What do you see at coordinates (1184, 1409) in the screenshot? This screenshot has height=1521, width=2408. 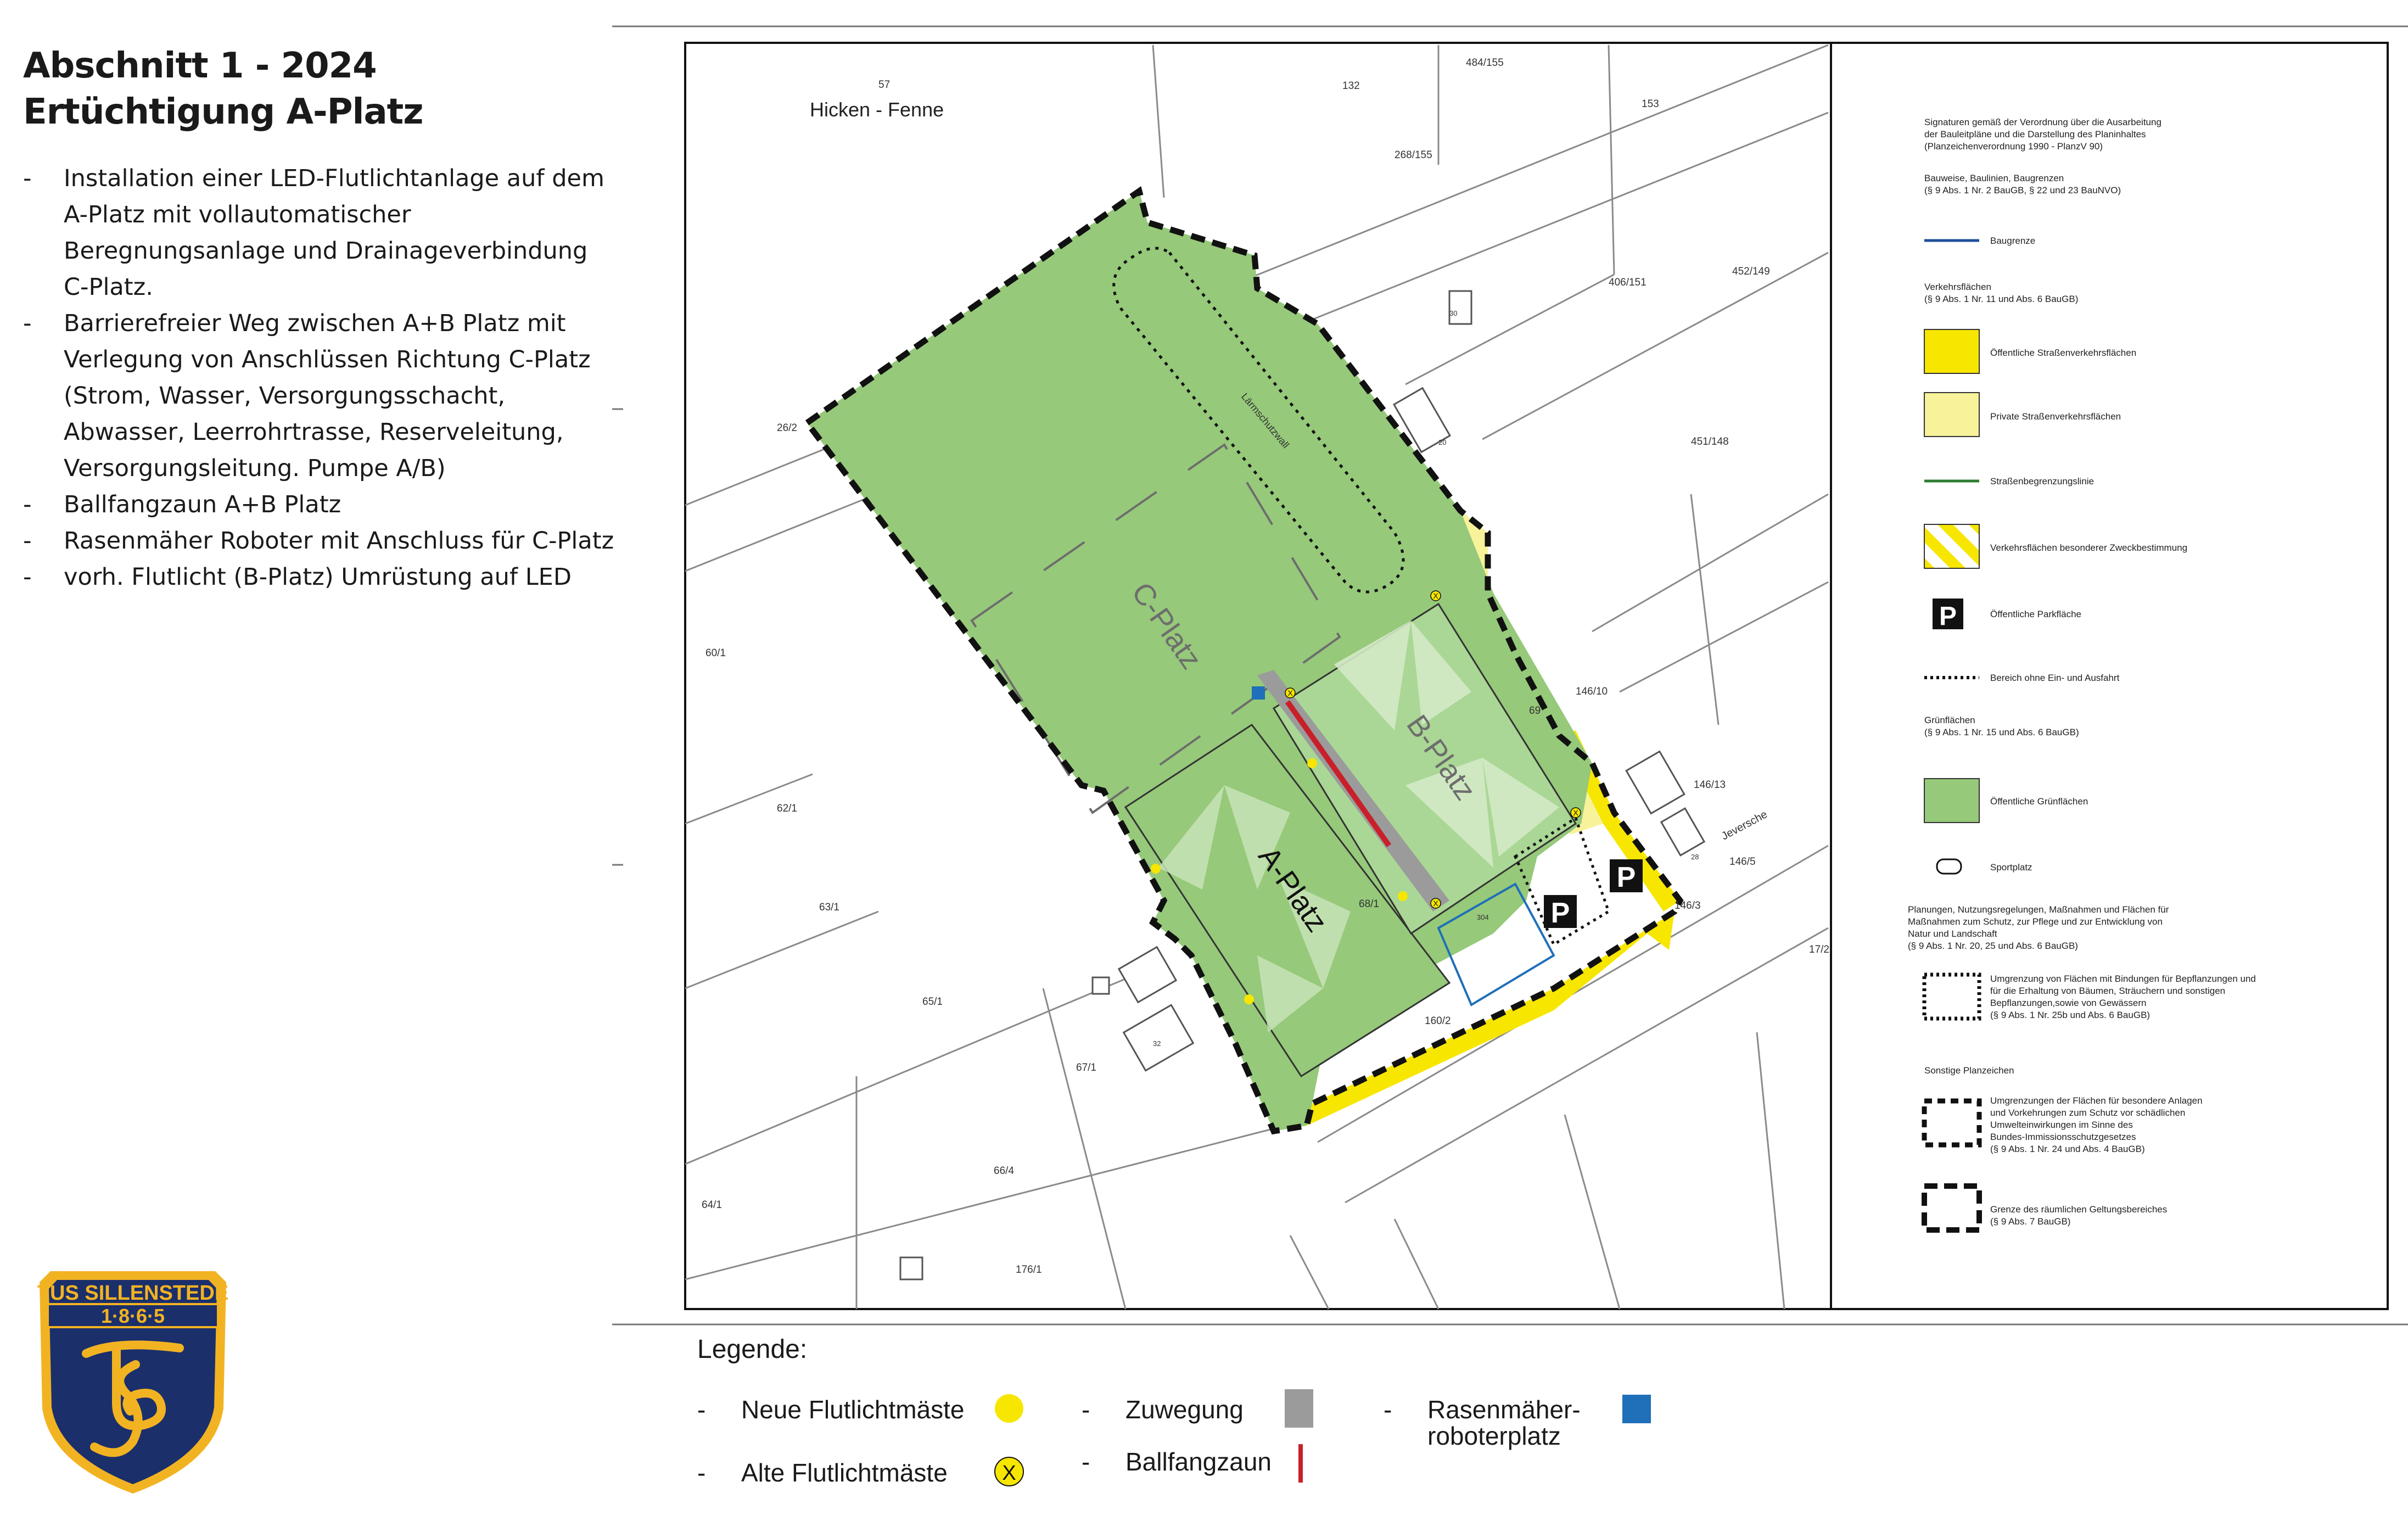 I see `legend-label: Zuwegung` at bounding box center [1184, 1409].